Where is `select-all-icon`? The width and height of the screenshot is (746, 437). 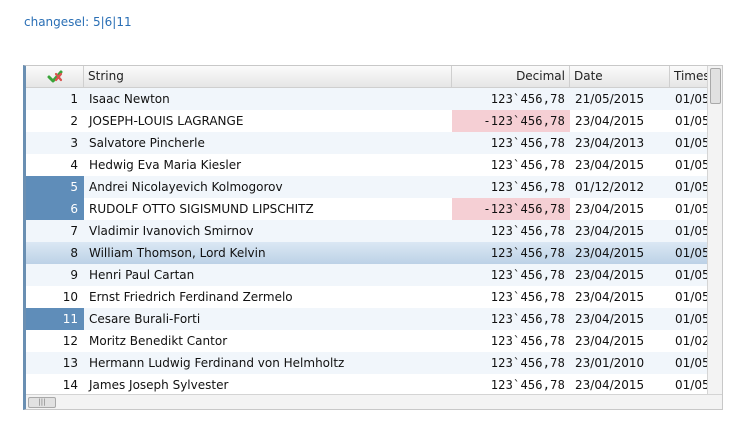 select-all-icon is located at coordinates (55, 76).